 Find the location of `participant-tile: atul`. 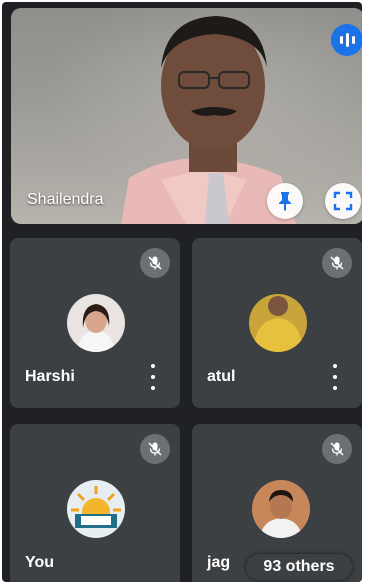

participant-tile: atul is located at coordinates (277, 323).